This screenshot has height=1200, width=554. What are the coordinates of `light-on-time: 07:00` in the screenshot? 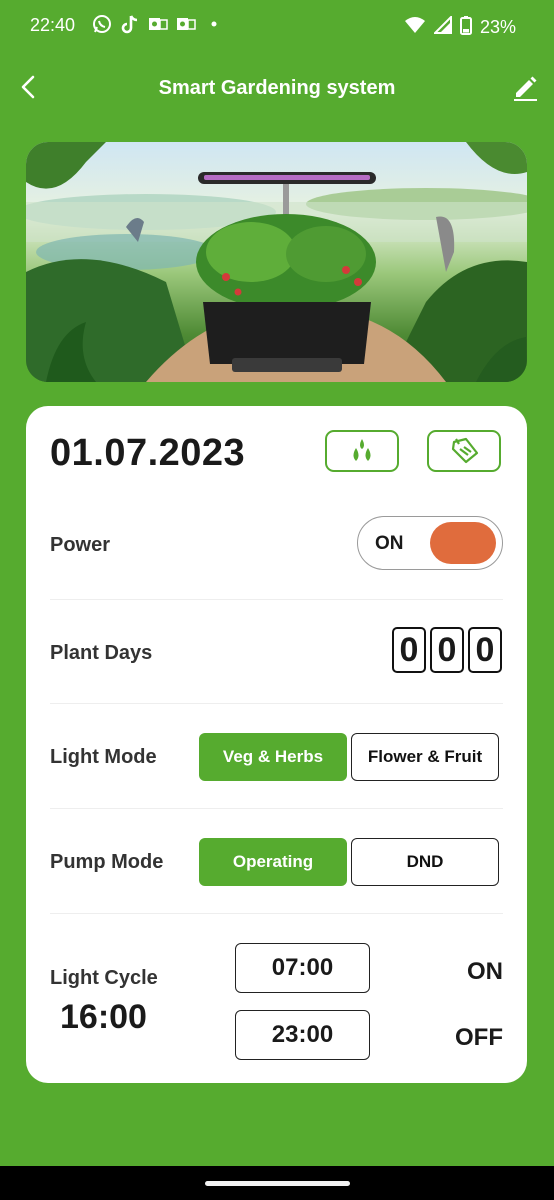 It's located at (302, 968).